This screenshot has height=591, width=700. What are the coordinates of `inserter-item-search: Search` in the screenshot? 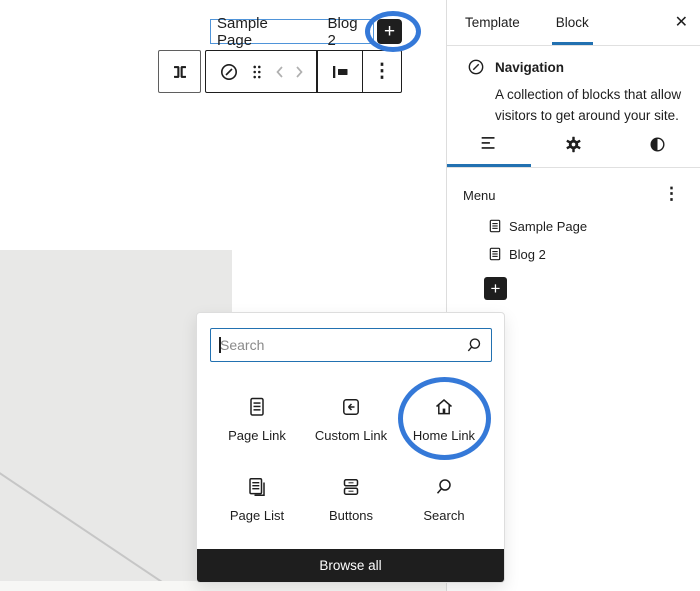 It's located at (444, 499).